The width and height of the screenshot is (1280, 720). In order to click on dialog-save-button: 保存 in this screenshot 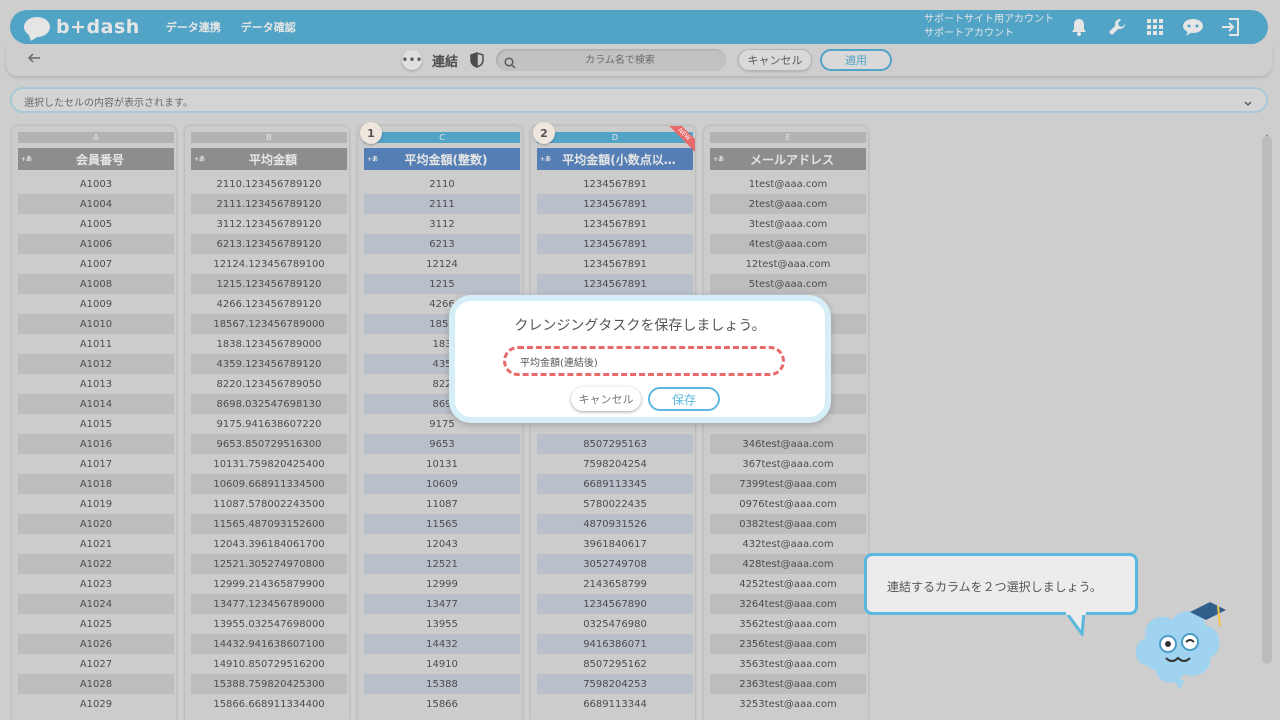, I will do `click(684, 399)`.